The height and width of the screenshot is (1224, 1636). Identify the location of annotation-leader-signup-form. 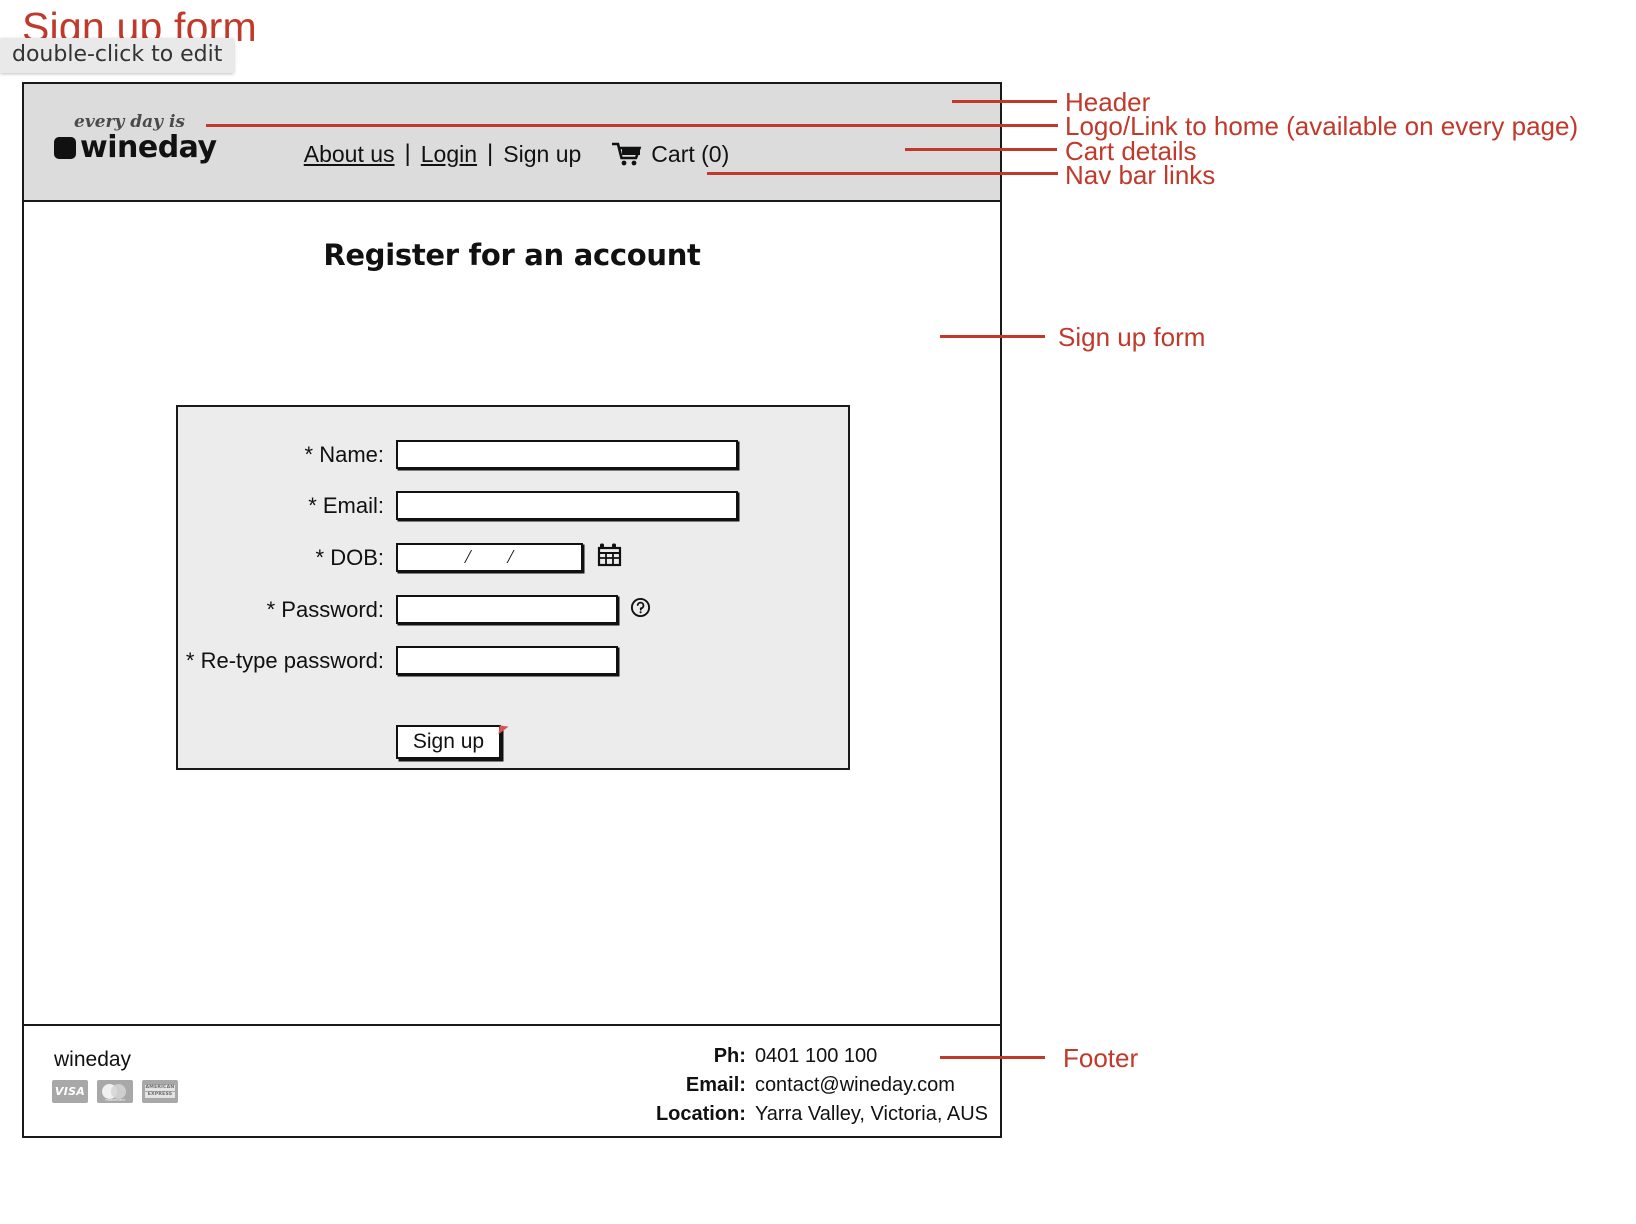
(992, 336).